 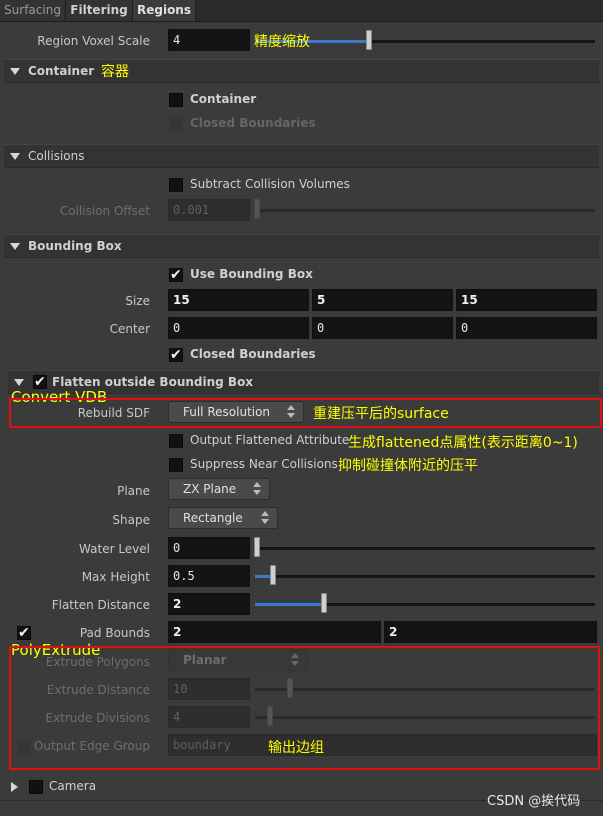 What do you see at coordinates (164, 10) in the screenshot?
I see `tab-regions: Regions` at bounding box center [164, 10].